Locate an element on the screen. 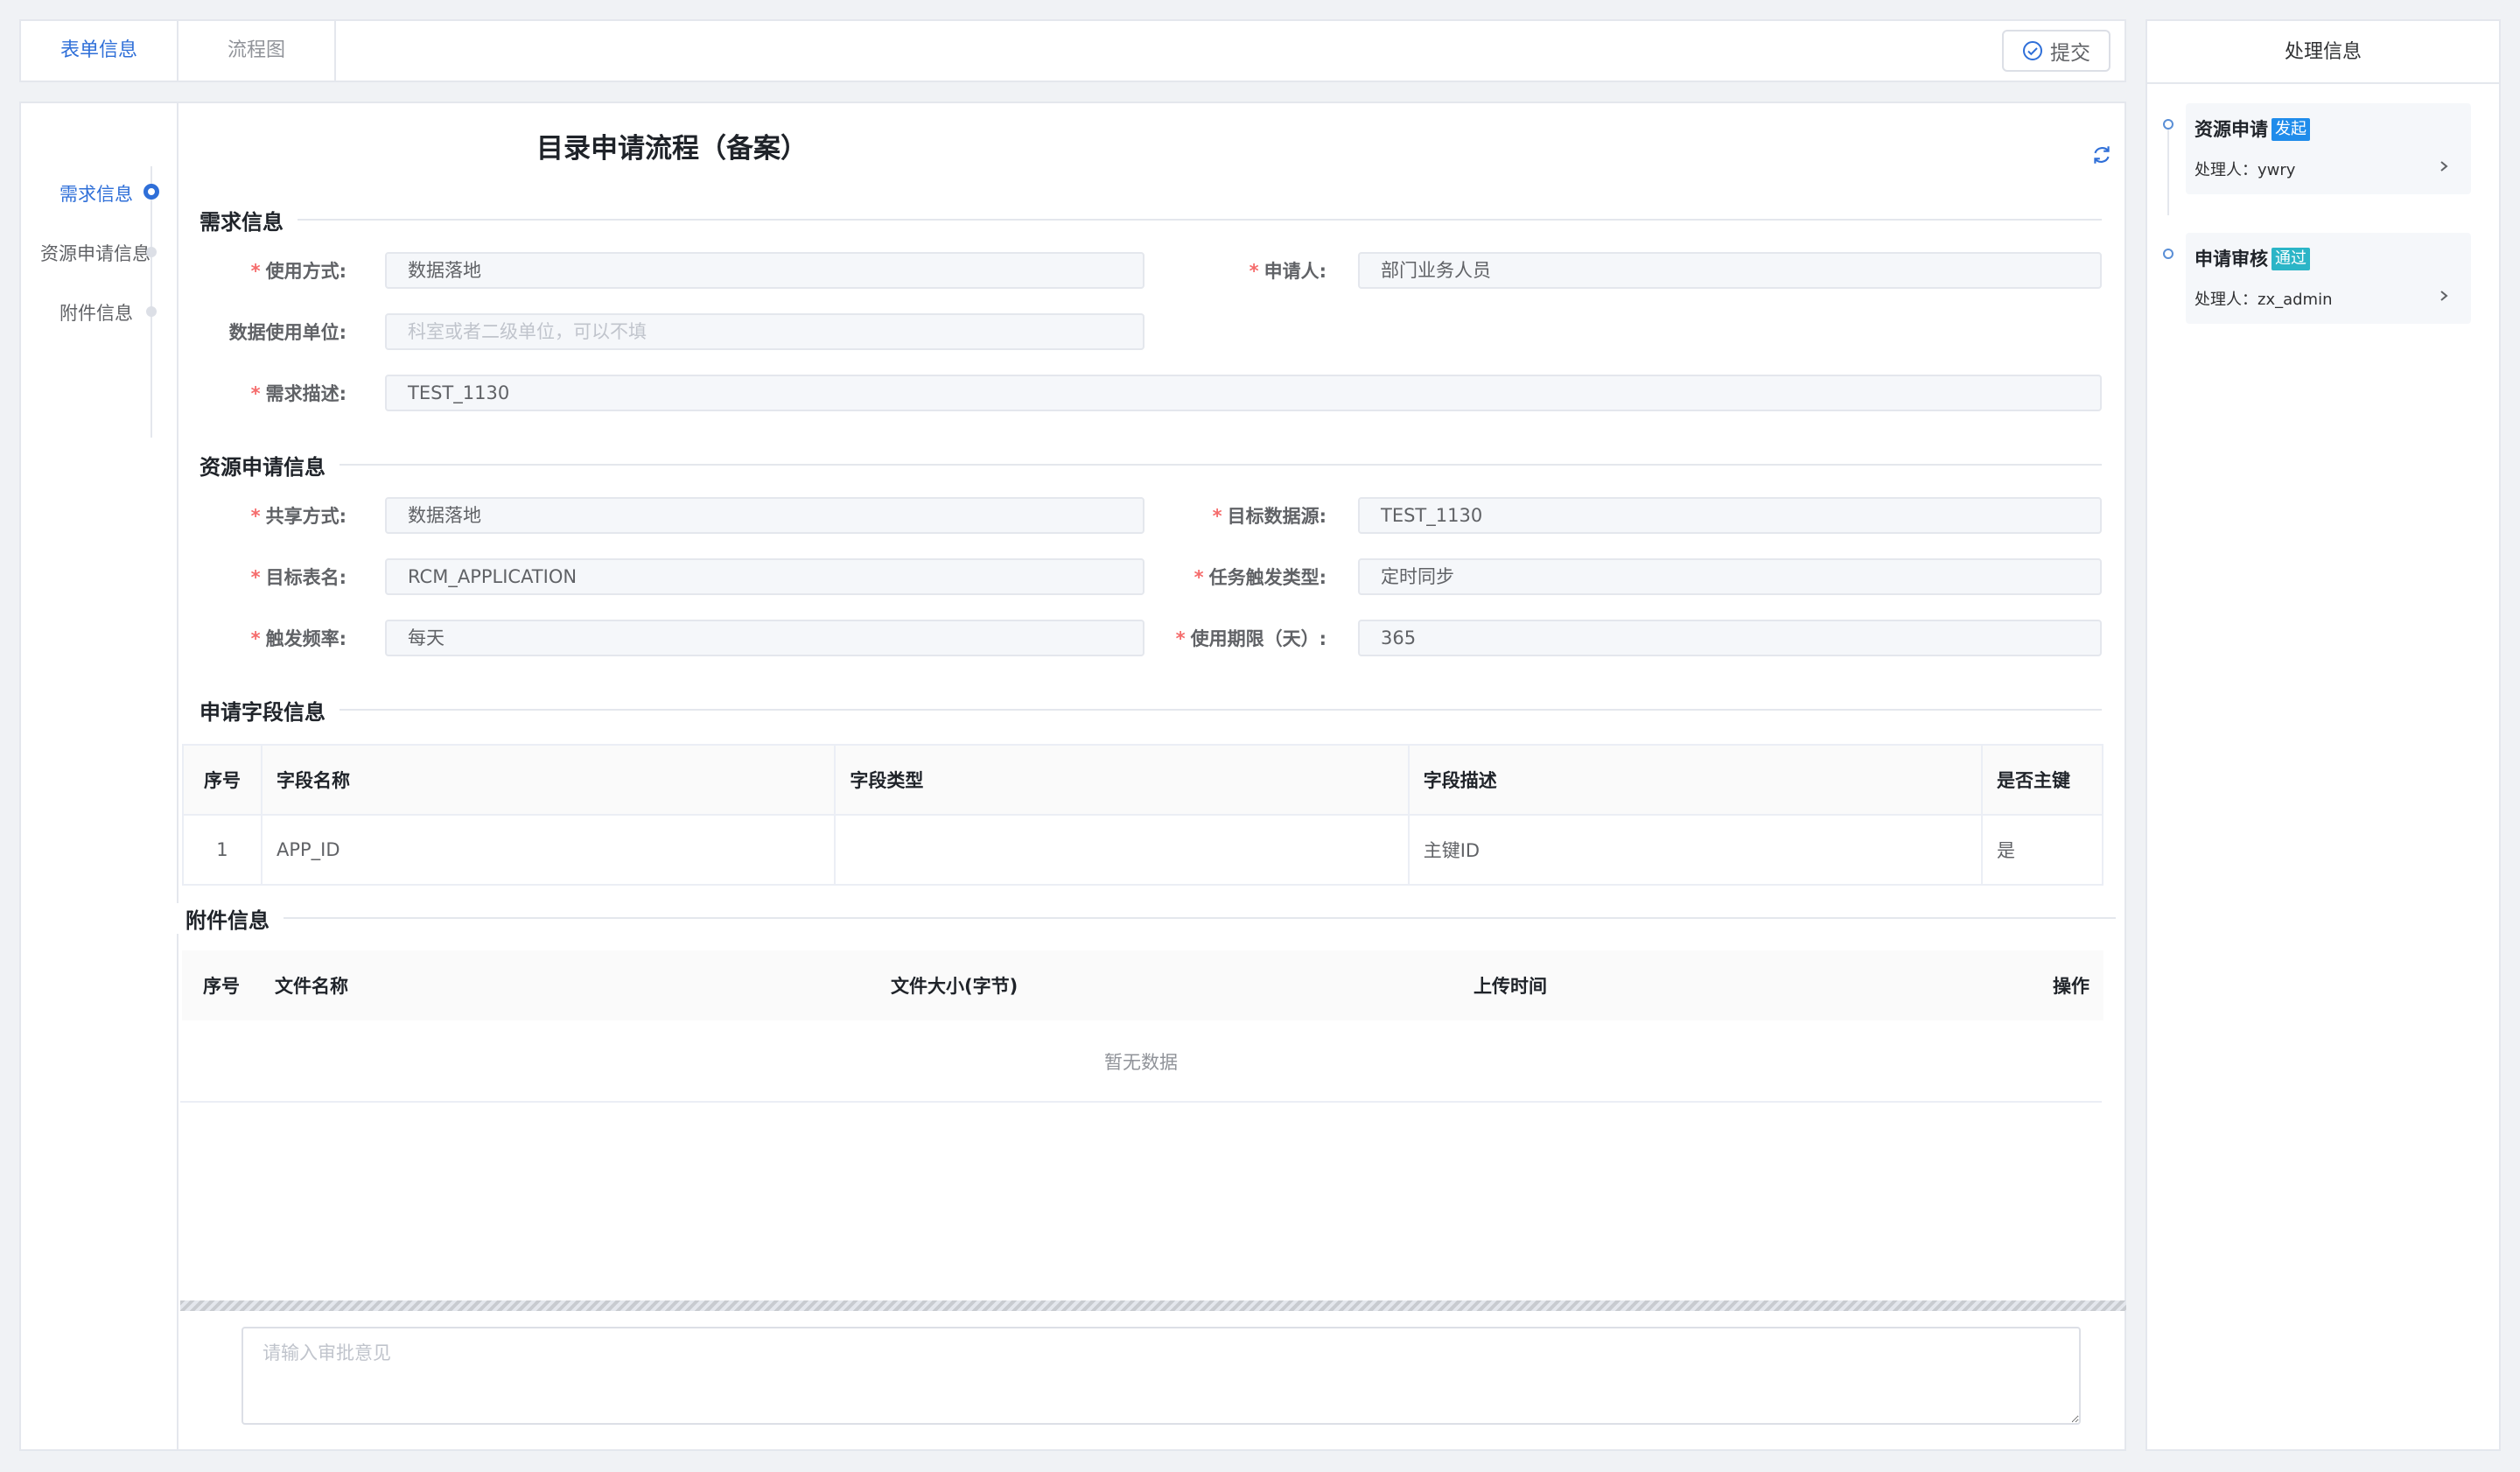  anchor-dot-active is located at coordinates (151, 192).